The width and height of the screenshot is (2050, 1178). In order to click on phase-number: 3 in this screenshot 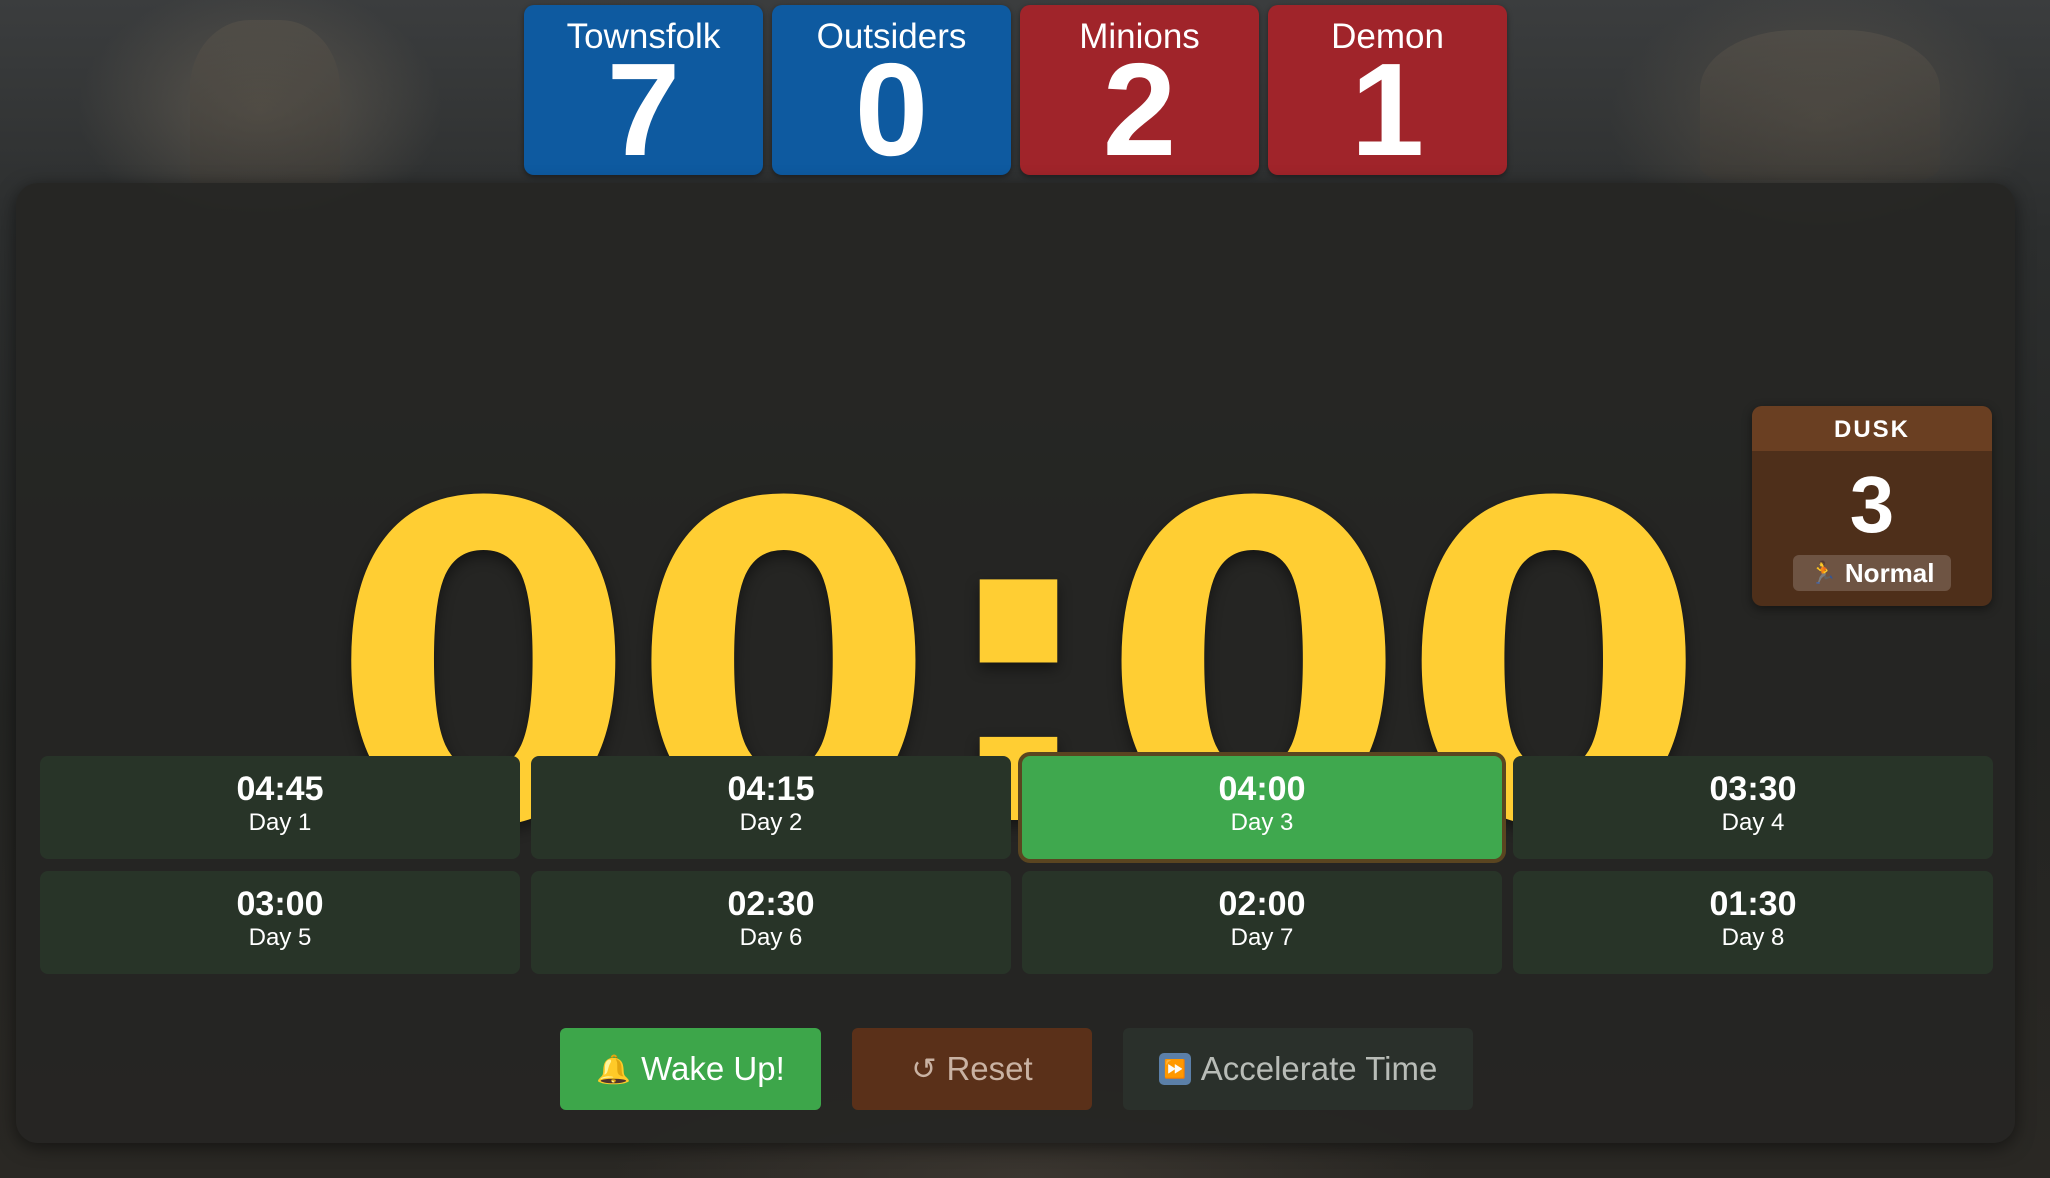, I will do `click(1872, 504)`.